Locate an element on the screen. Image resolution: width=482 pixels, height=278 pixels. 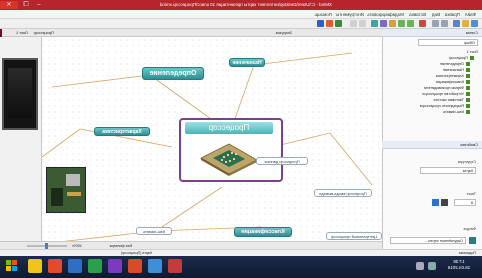
chrome-taskbar-icon is located at coordinates (95, 266).